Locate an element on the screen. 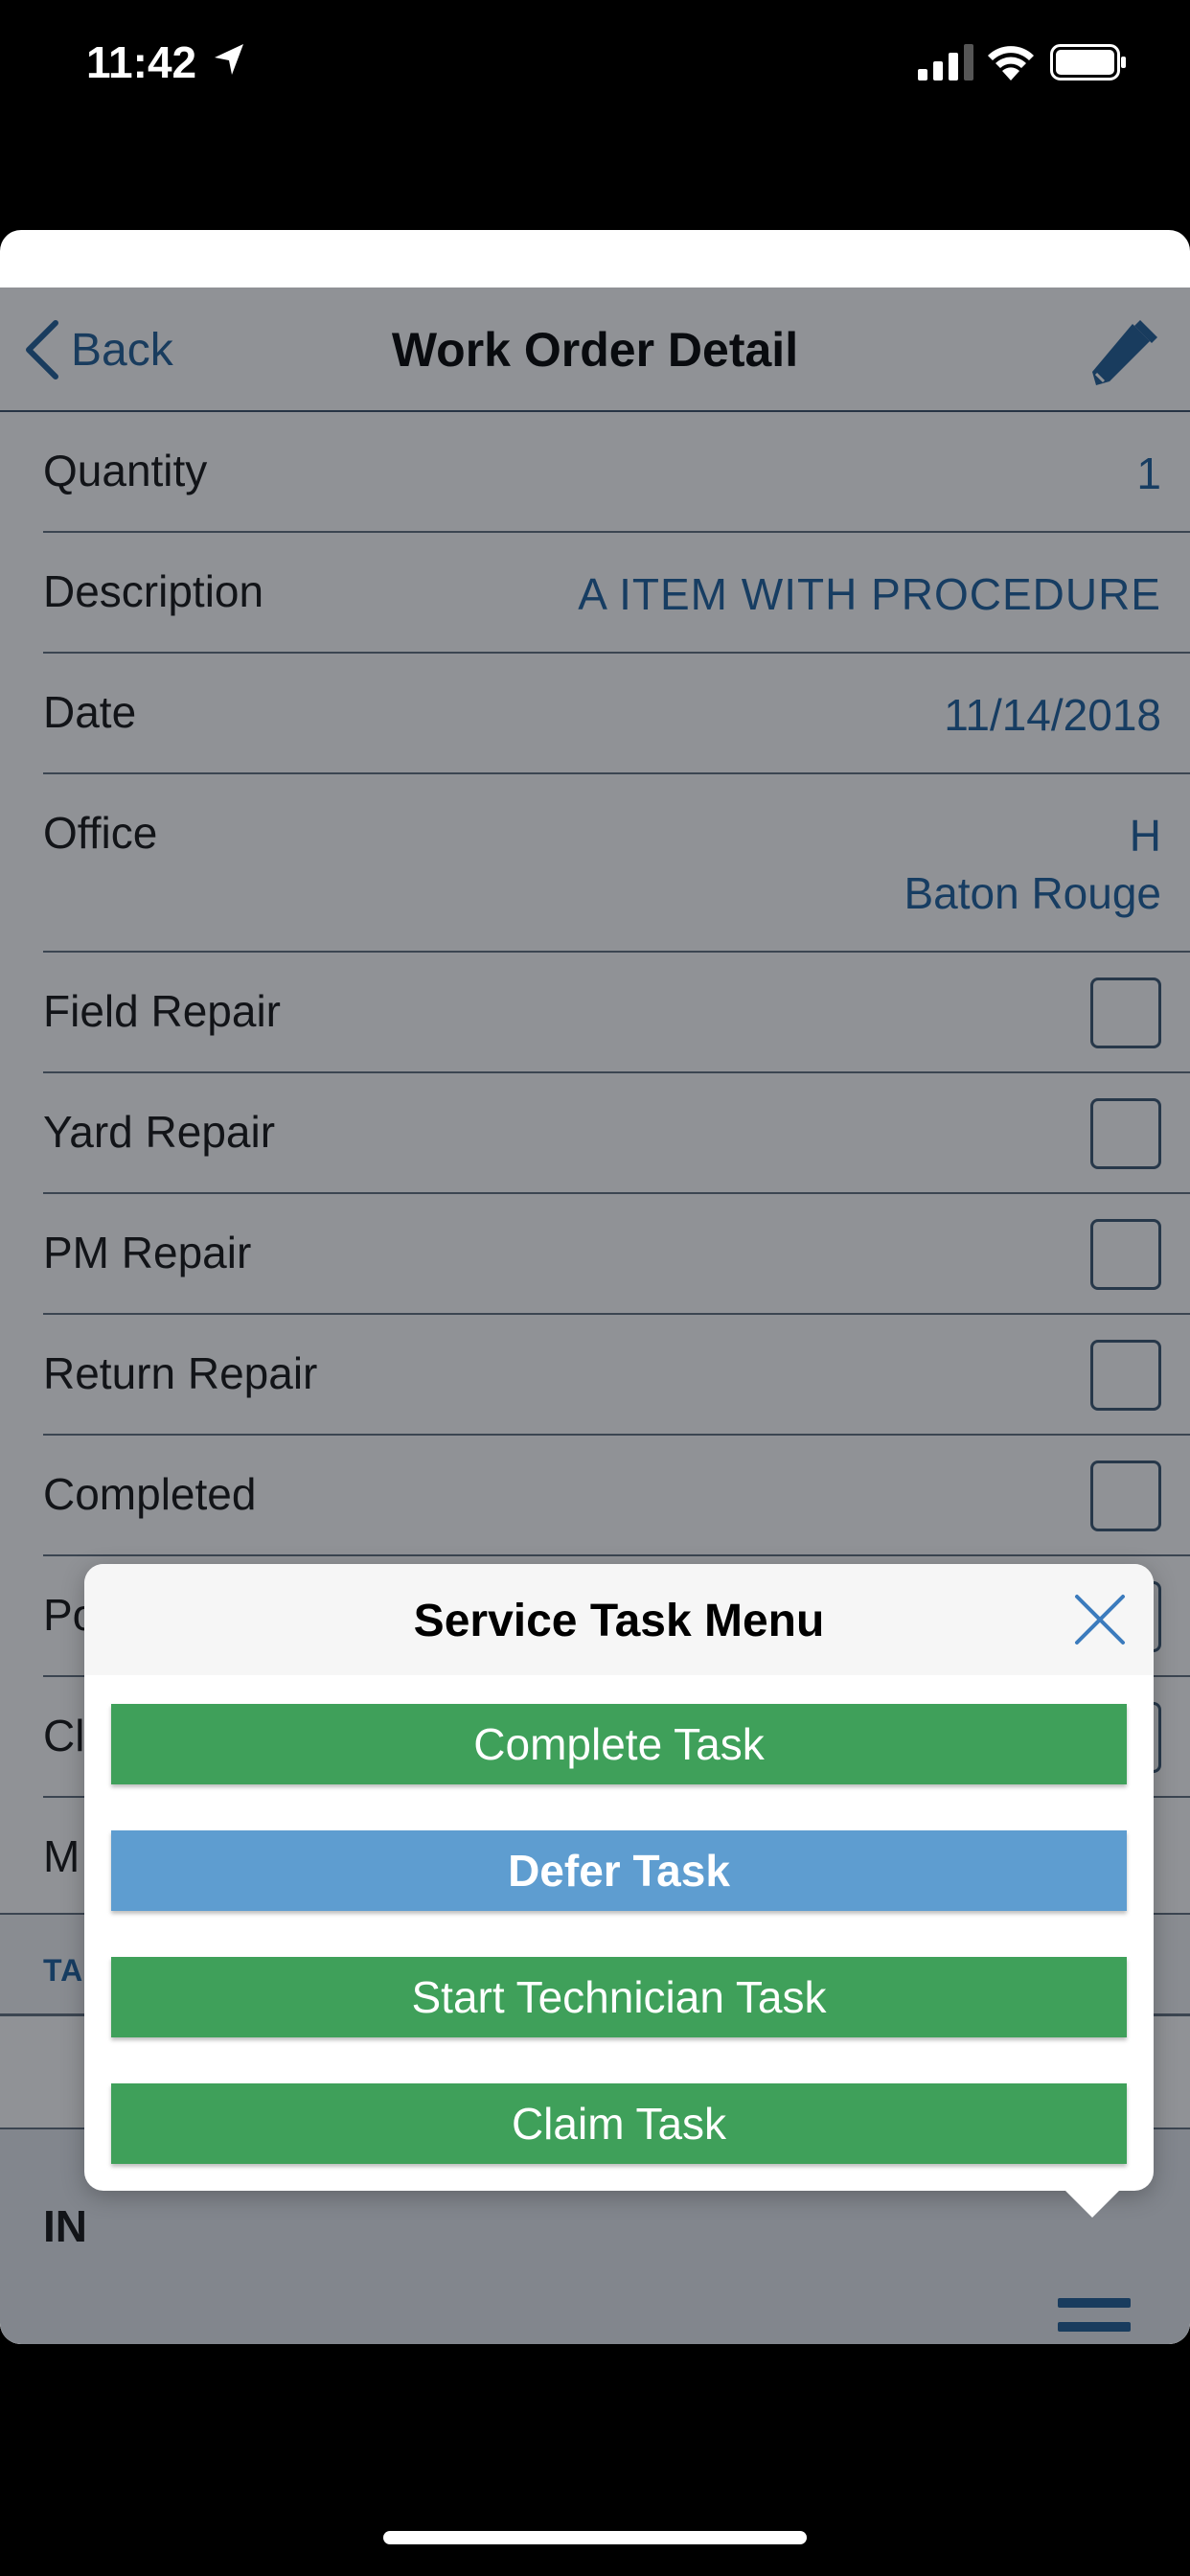 This screenshot has width=1190, height=2576. popup-title: Service Task Menu is located at coordinates (619, 1621).